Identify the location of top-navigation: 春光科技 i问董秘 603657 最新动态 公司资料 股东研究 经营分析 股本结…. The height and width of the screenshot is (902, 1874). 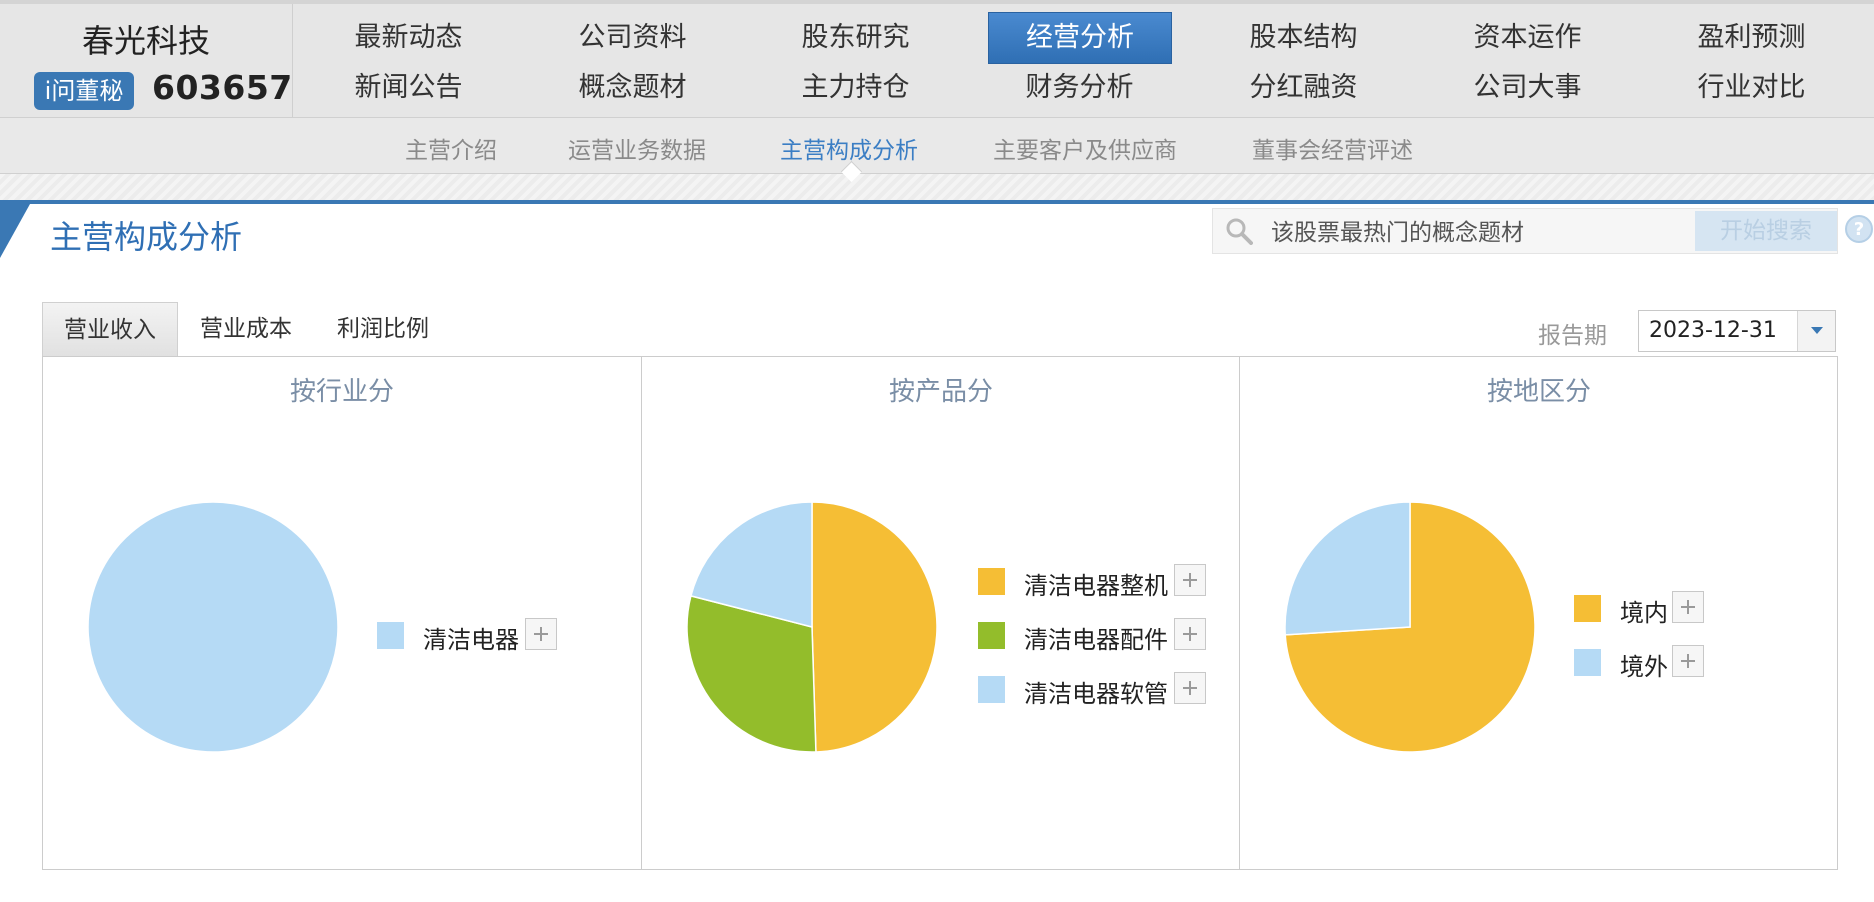
(937, 58).